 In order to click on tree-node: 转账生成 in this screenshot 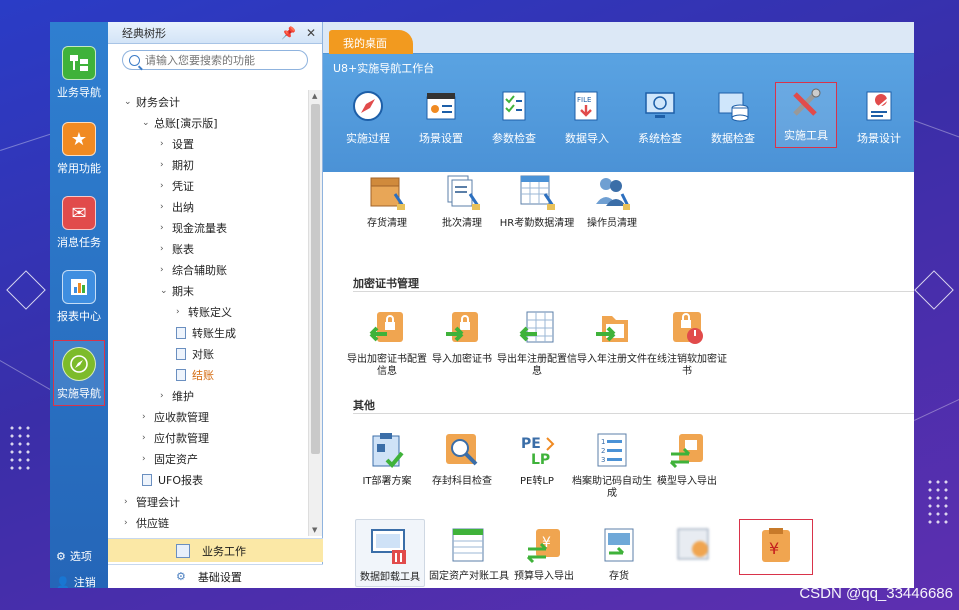, I will do `click(206, 333)`.